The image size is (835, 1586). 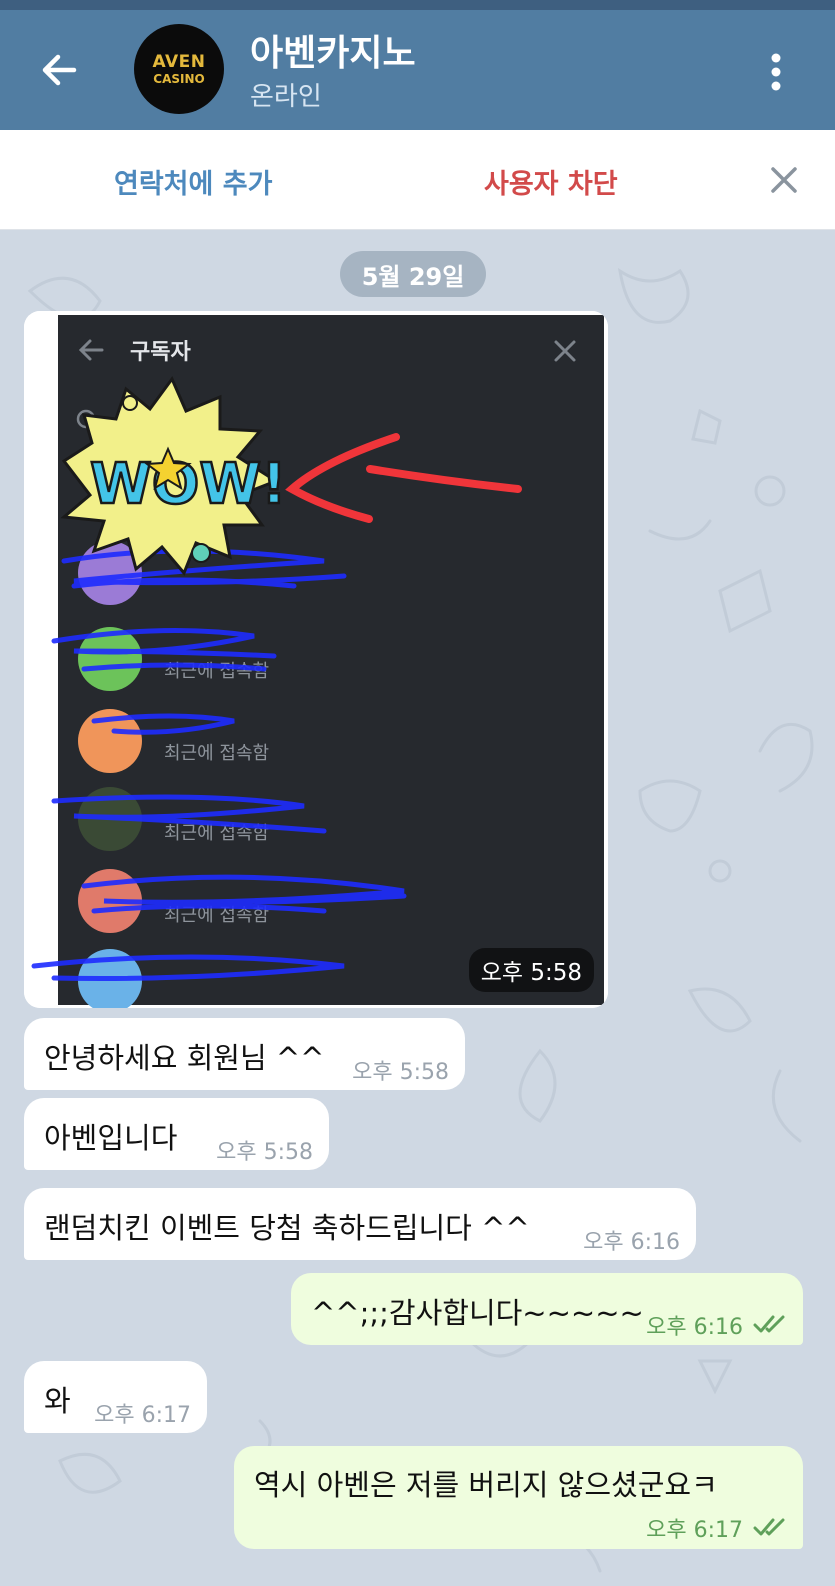 I want to click on avatar-logo-line2: CASINO, so click(x=179, y=78).